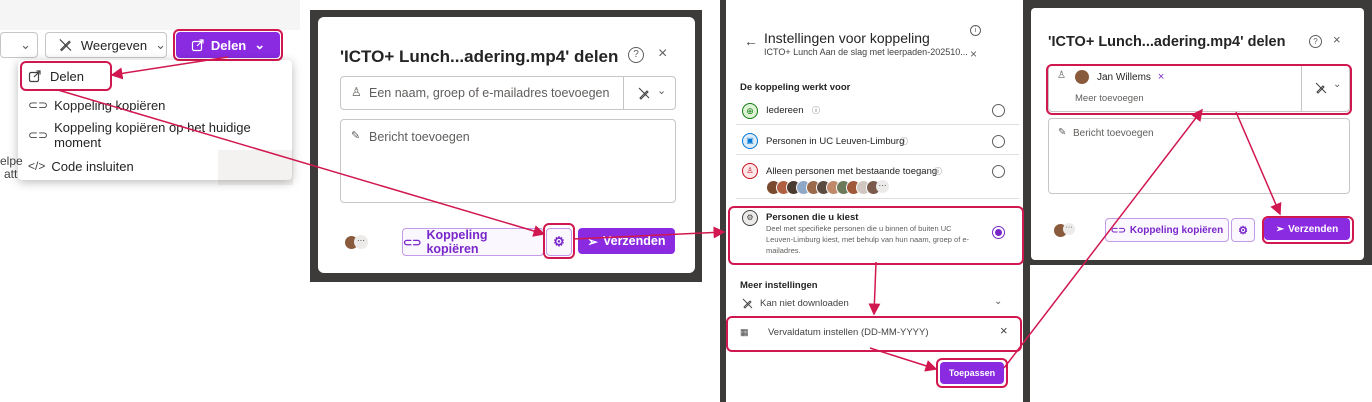  What do you see at coordinates (110, 105) in the screenshot?
I see `menu-item-label: Koppeling kopiëren` at bounding box center [110, 105].